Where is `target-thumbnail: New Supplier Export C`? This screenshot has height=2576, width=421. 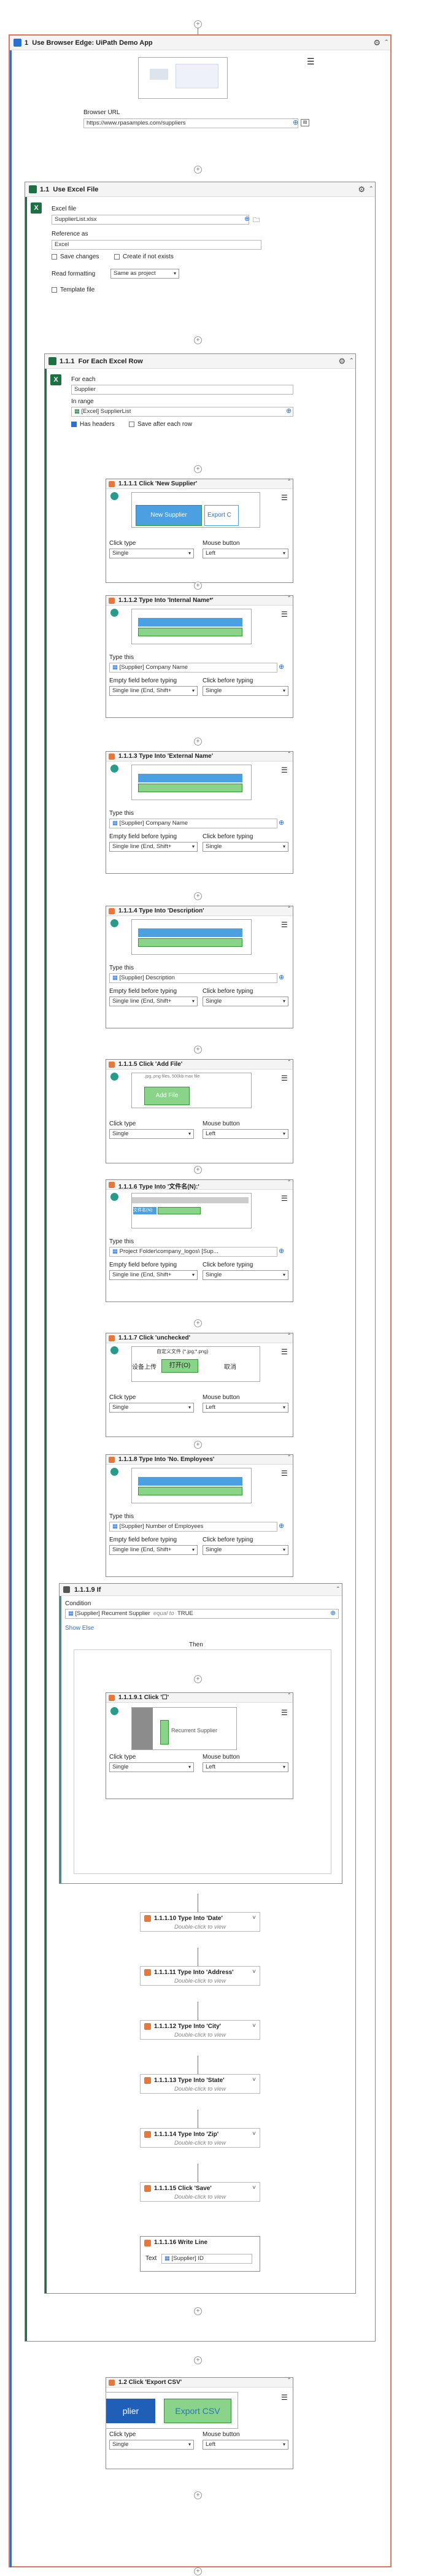 target-thumbnail: New Supplier Export C is located at coordinates (195, 510).